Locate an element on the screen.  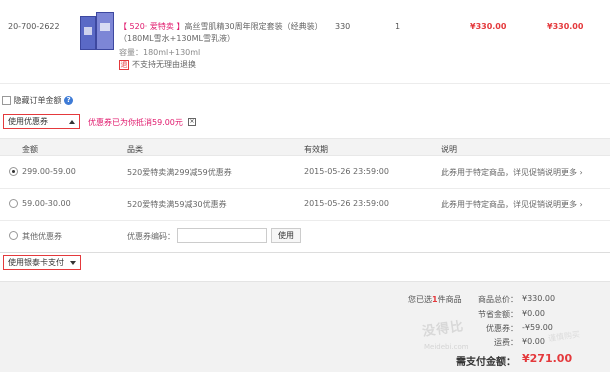
coupon-code-input is located at coordinates (222, 235).